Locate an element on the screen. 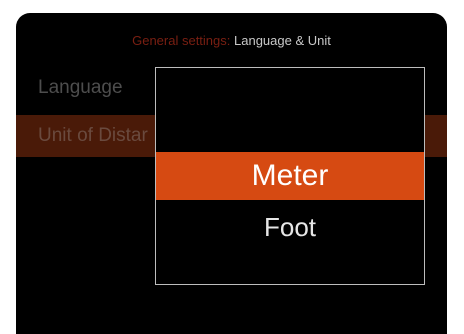 The image size is (464, 334). option-meter: Meter is located at coordinates (290, 176).